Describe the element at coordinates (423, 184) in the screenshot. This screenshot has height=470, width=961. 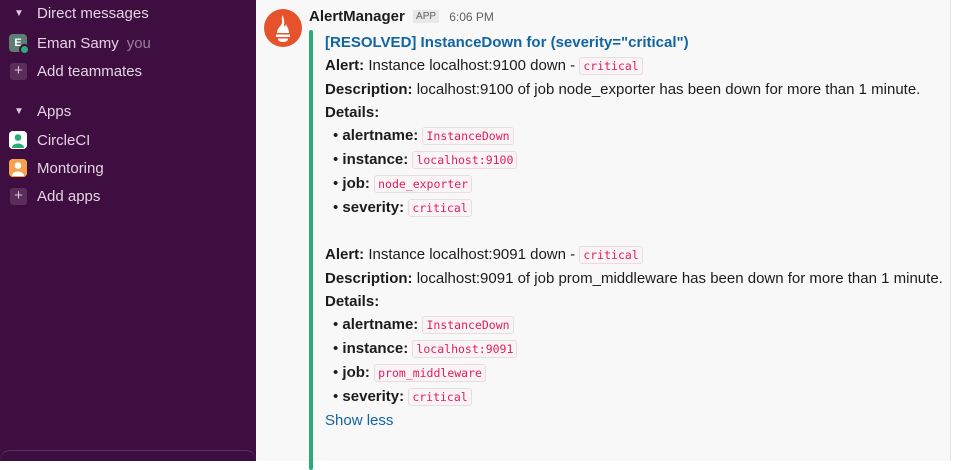
I see `detail-value: node_exporter` at that location.